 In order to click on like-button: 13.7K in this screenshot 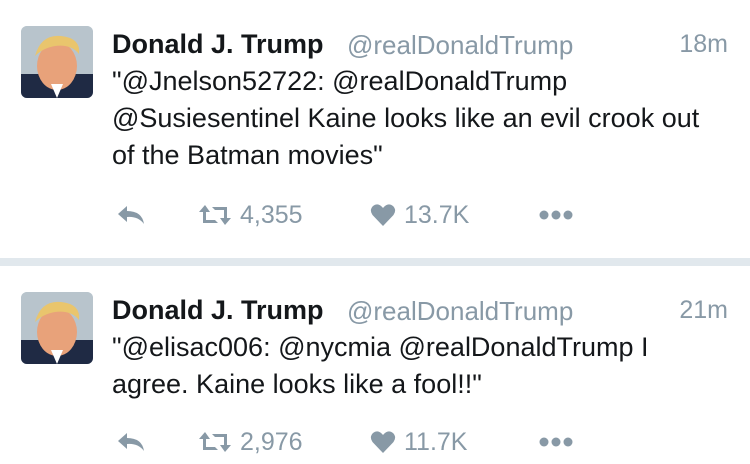, I will do `click(419, 215)`.